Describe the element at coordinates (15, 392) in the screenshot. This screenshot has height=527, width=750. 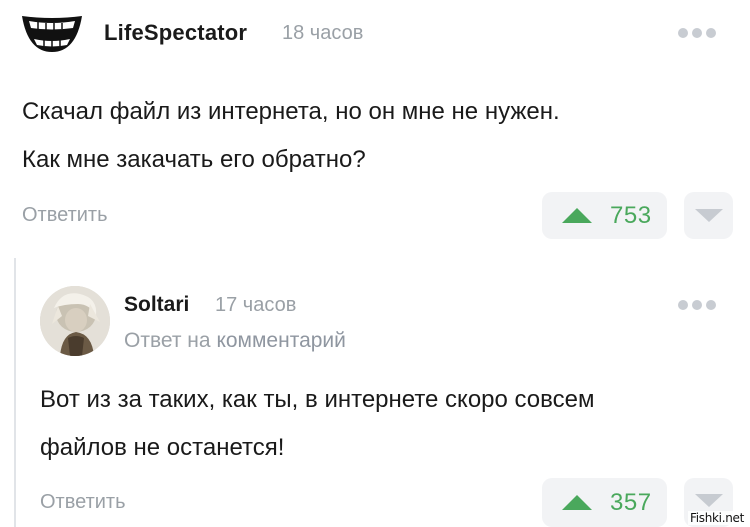
I see `thread-line` at that location.